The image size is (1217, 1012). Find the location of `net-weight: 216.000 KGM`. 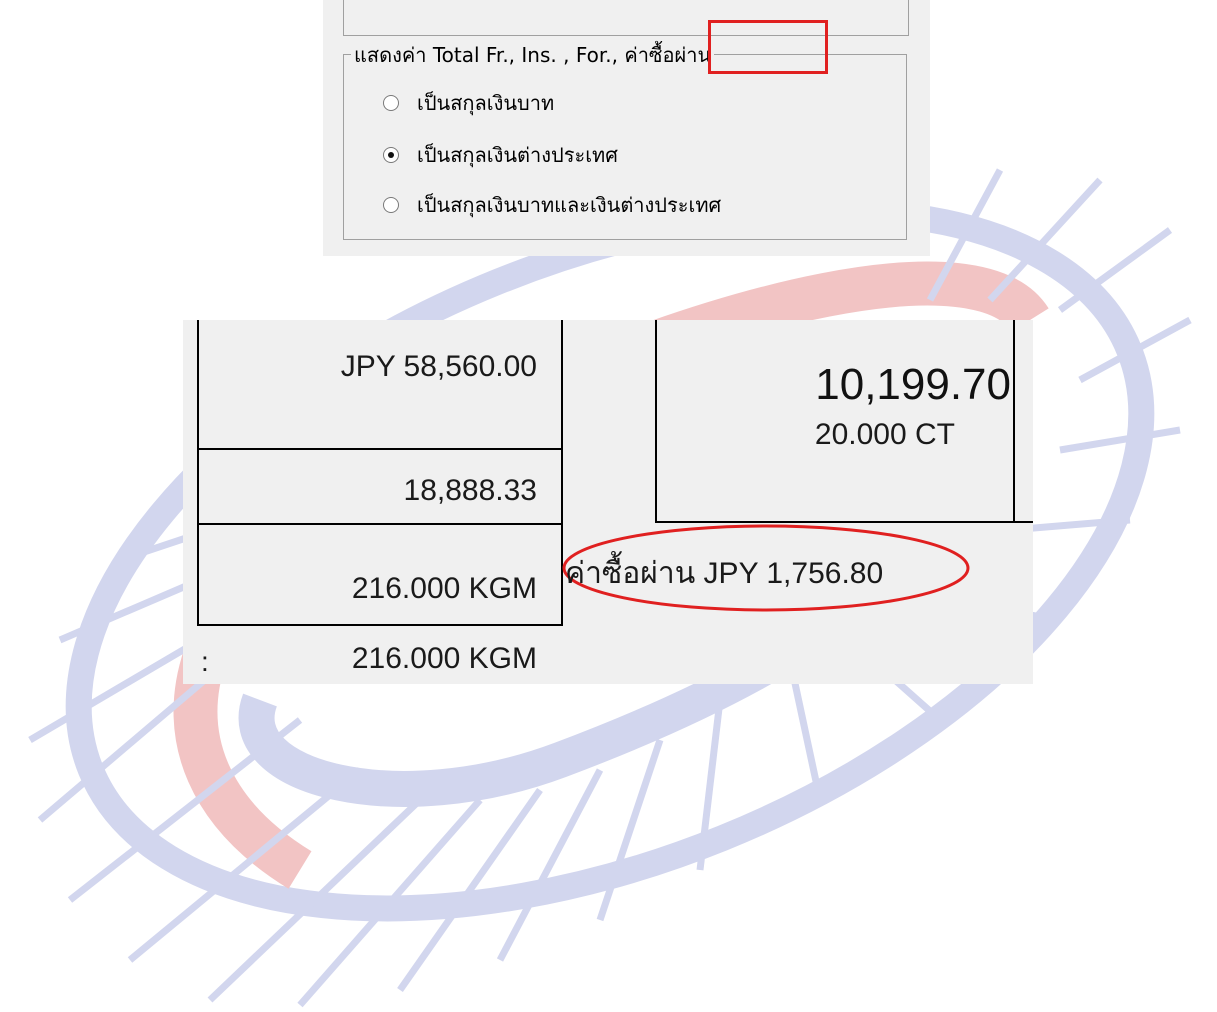

net-weight: 216.000 KGM is located at coordinates (444, 658).